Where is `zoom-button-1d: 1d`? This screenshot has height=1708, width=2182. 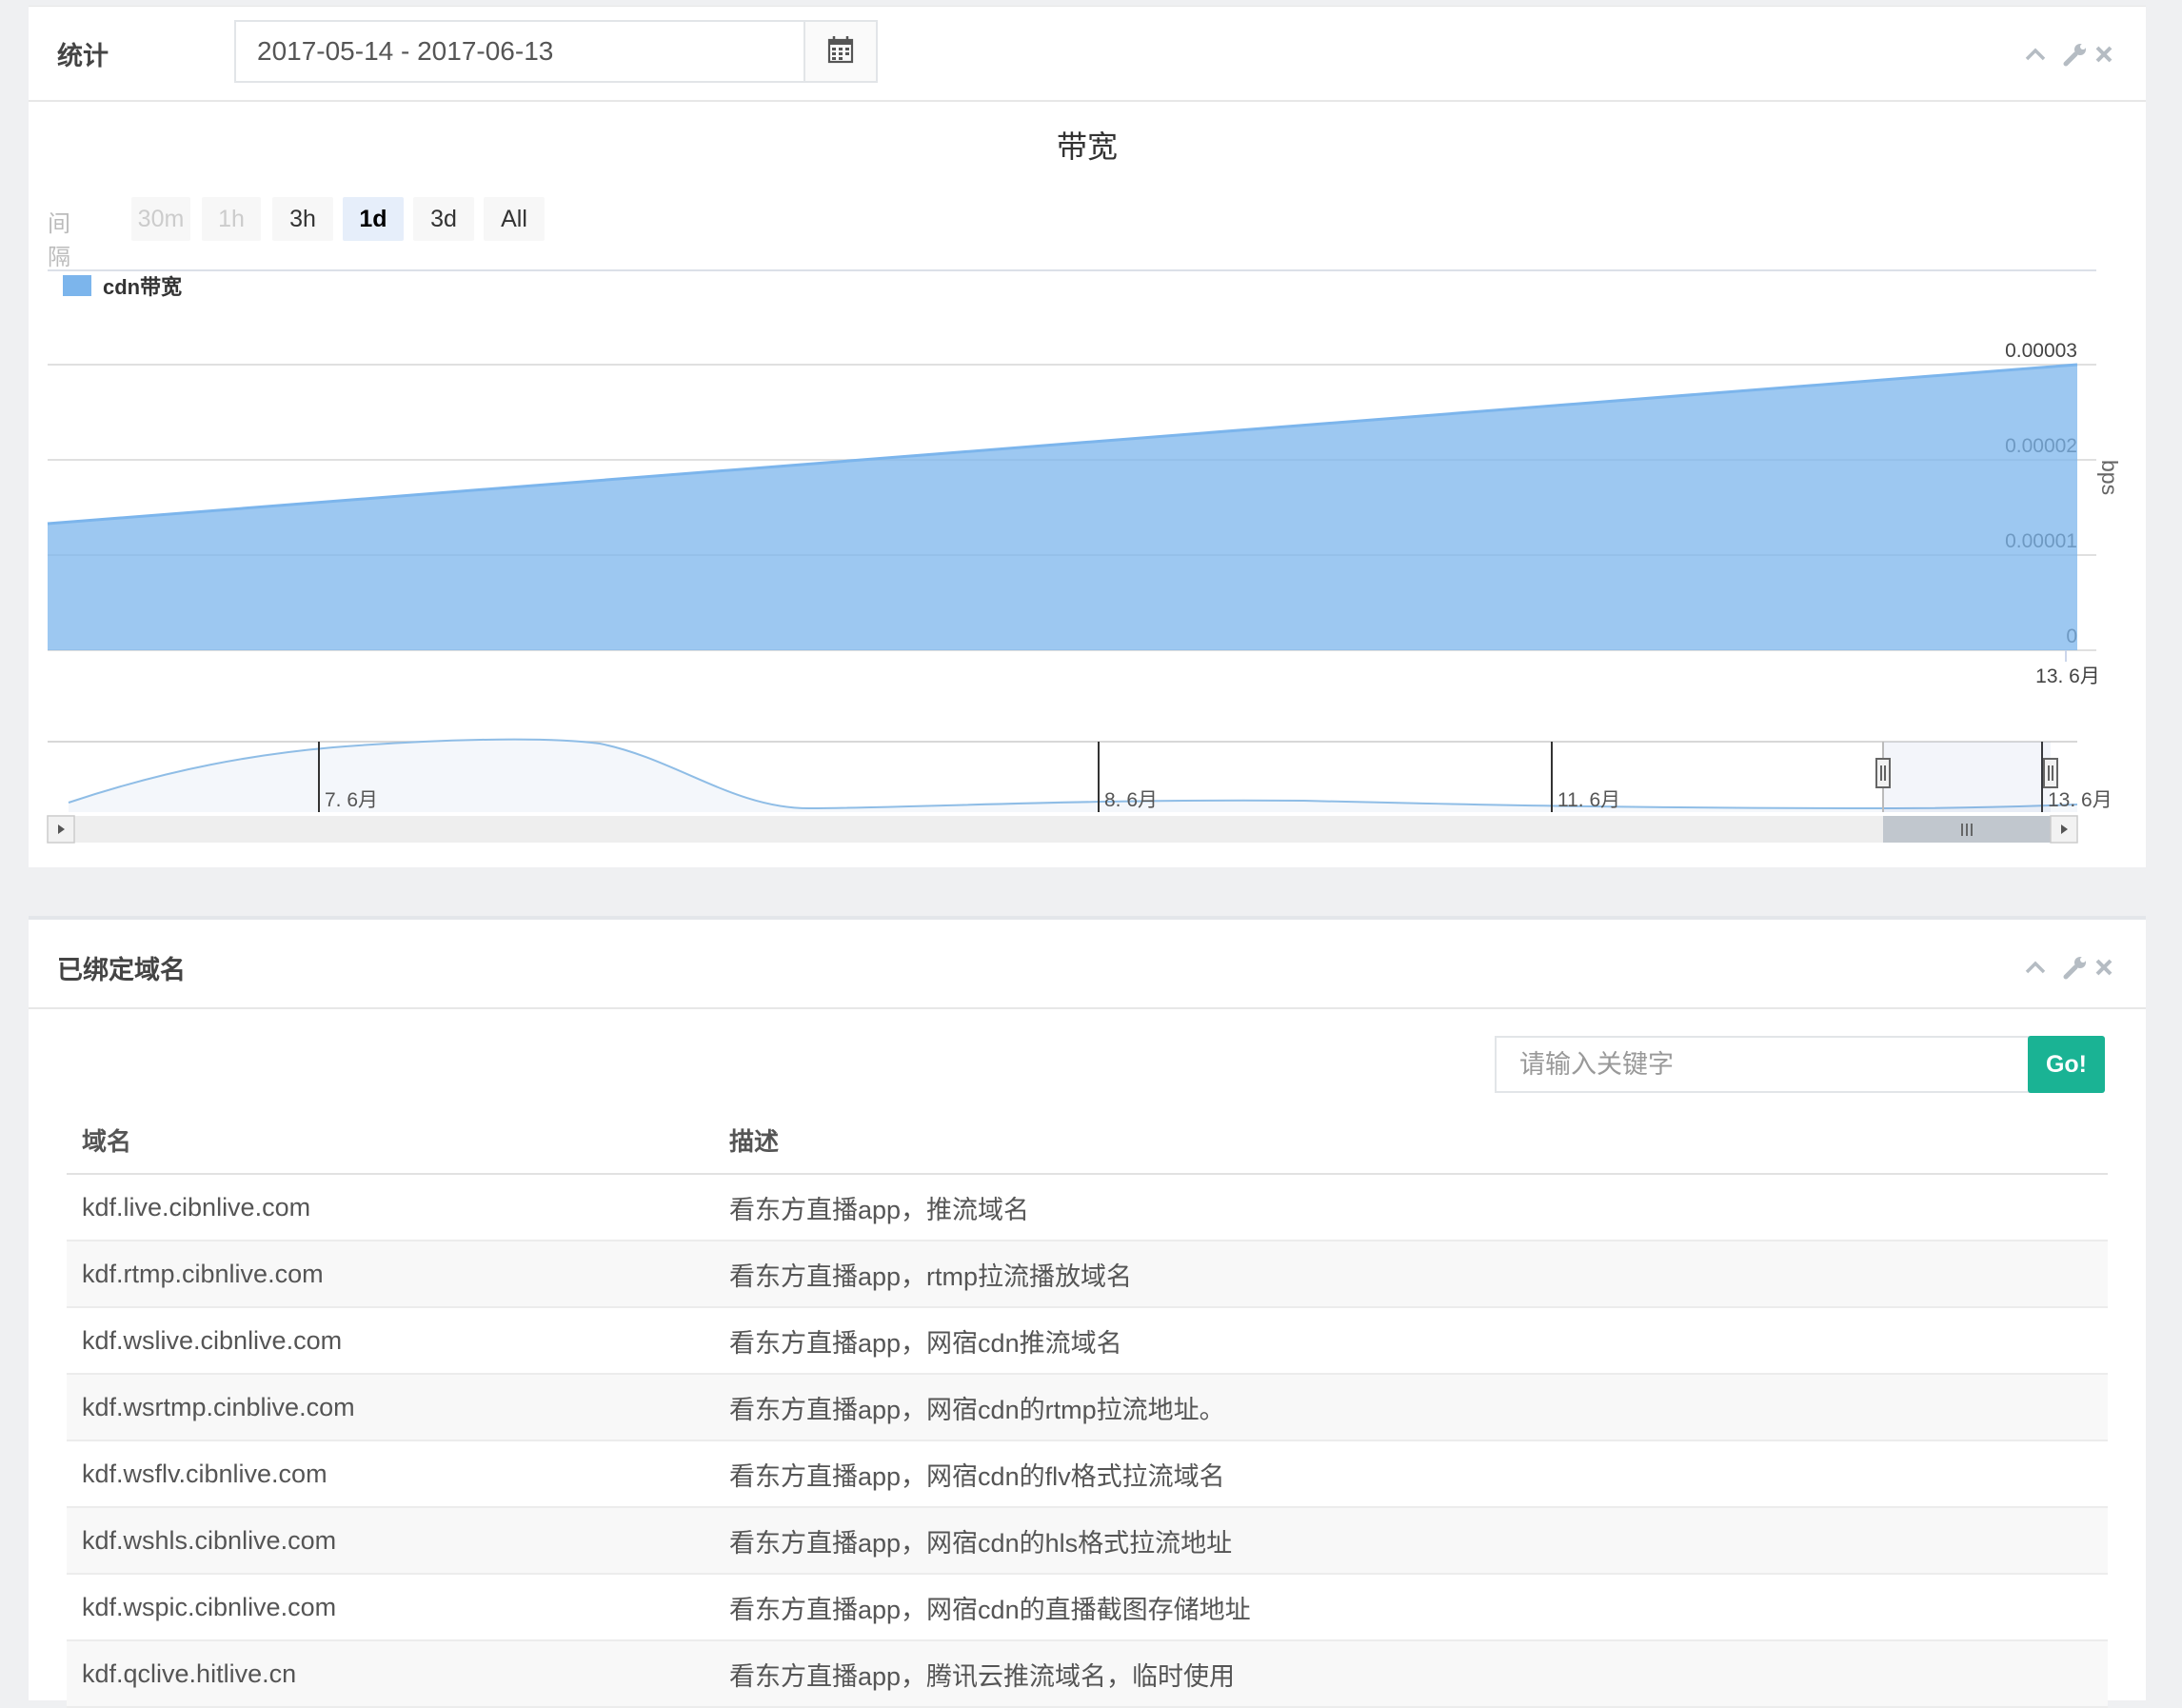
zoom-button-1d: 1d is located at coordinates (373, 219).